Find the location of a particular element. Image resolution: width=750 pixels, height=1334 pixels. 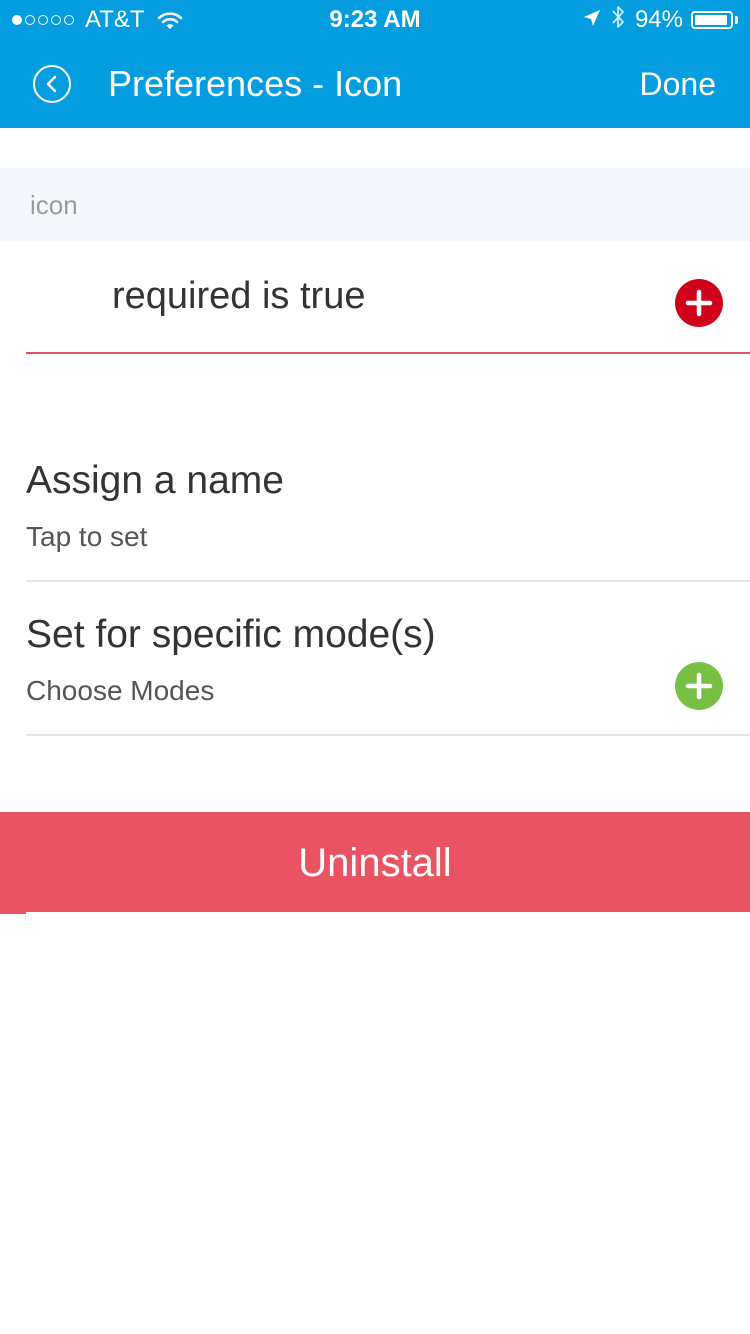

assign-name-row: Assign a name Tap to set is located at coordinates (388, 507).